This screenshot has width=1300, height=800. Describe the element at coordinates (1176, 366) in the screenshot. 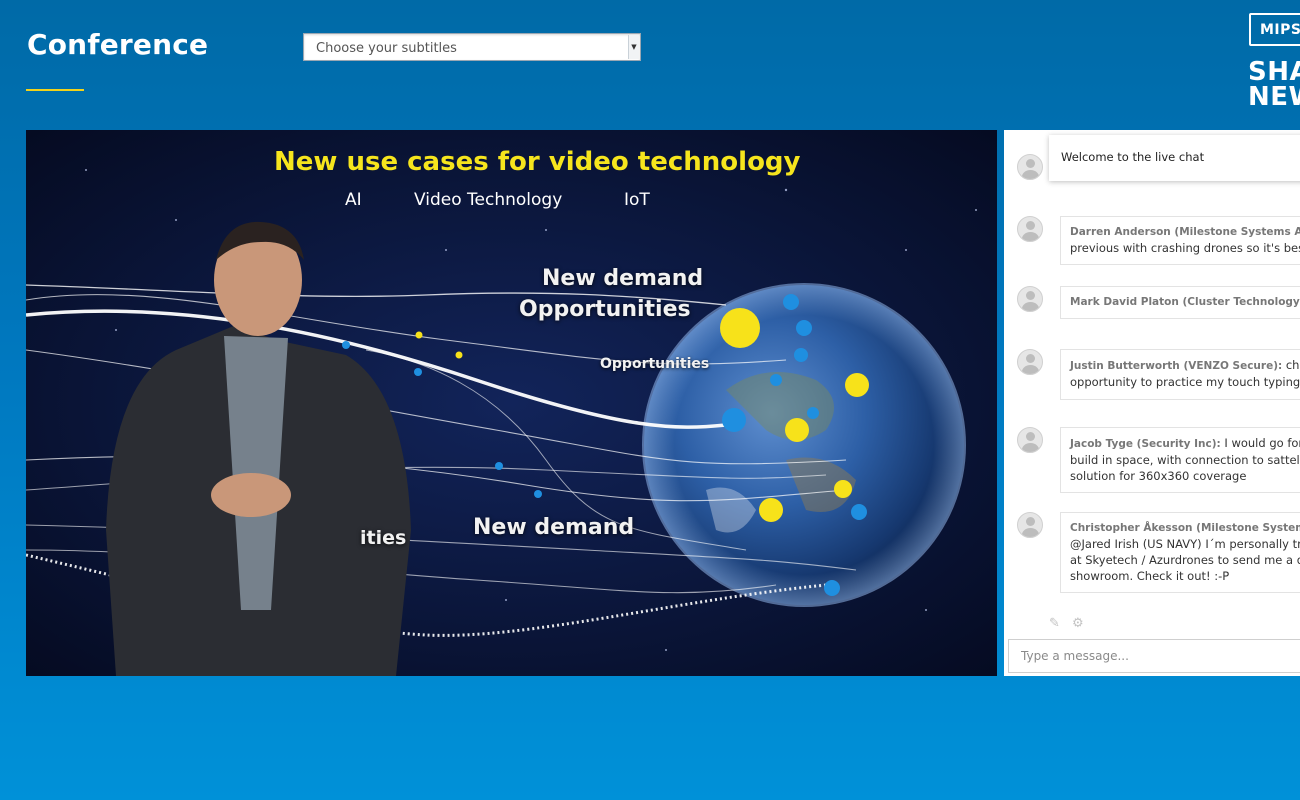

I see `message-author: Justin Butterworth (VENZO Secure):` at that location.